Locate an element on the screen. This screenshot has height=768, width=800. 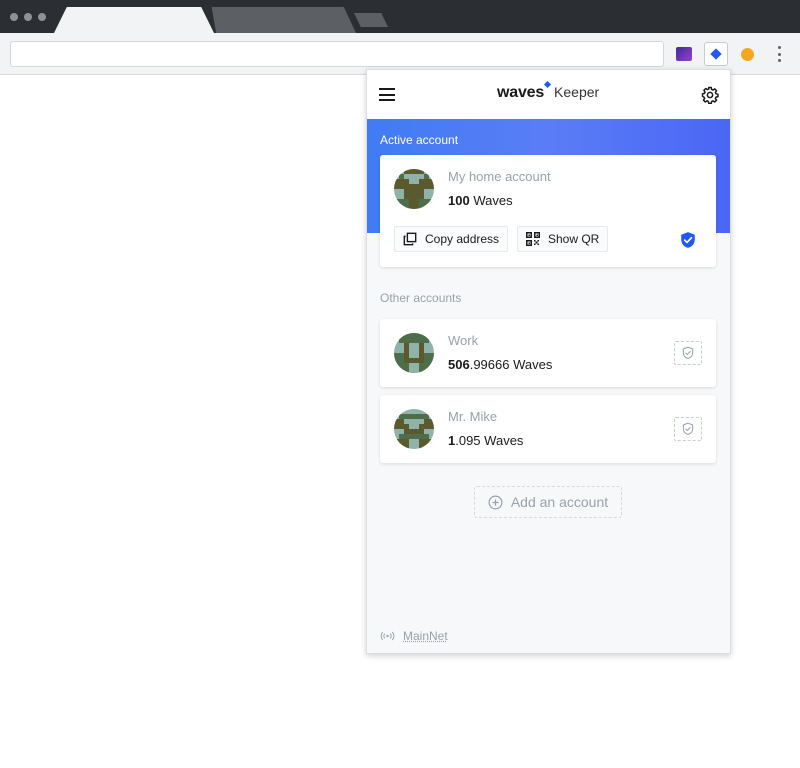
active-account-balance: 100 Waves is located at coordinates (480, 200).